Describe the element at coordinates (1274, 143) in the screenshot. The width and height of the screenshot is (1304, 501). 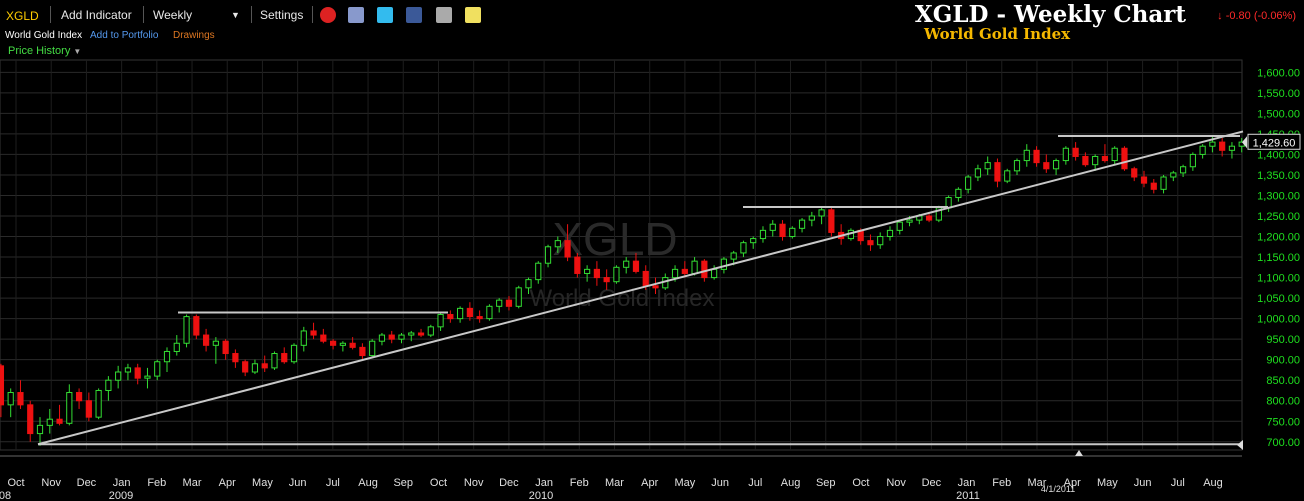
I see `last-price-label: 1,429.60` at that location.